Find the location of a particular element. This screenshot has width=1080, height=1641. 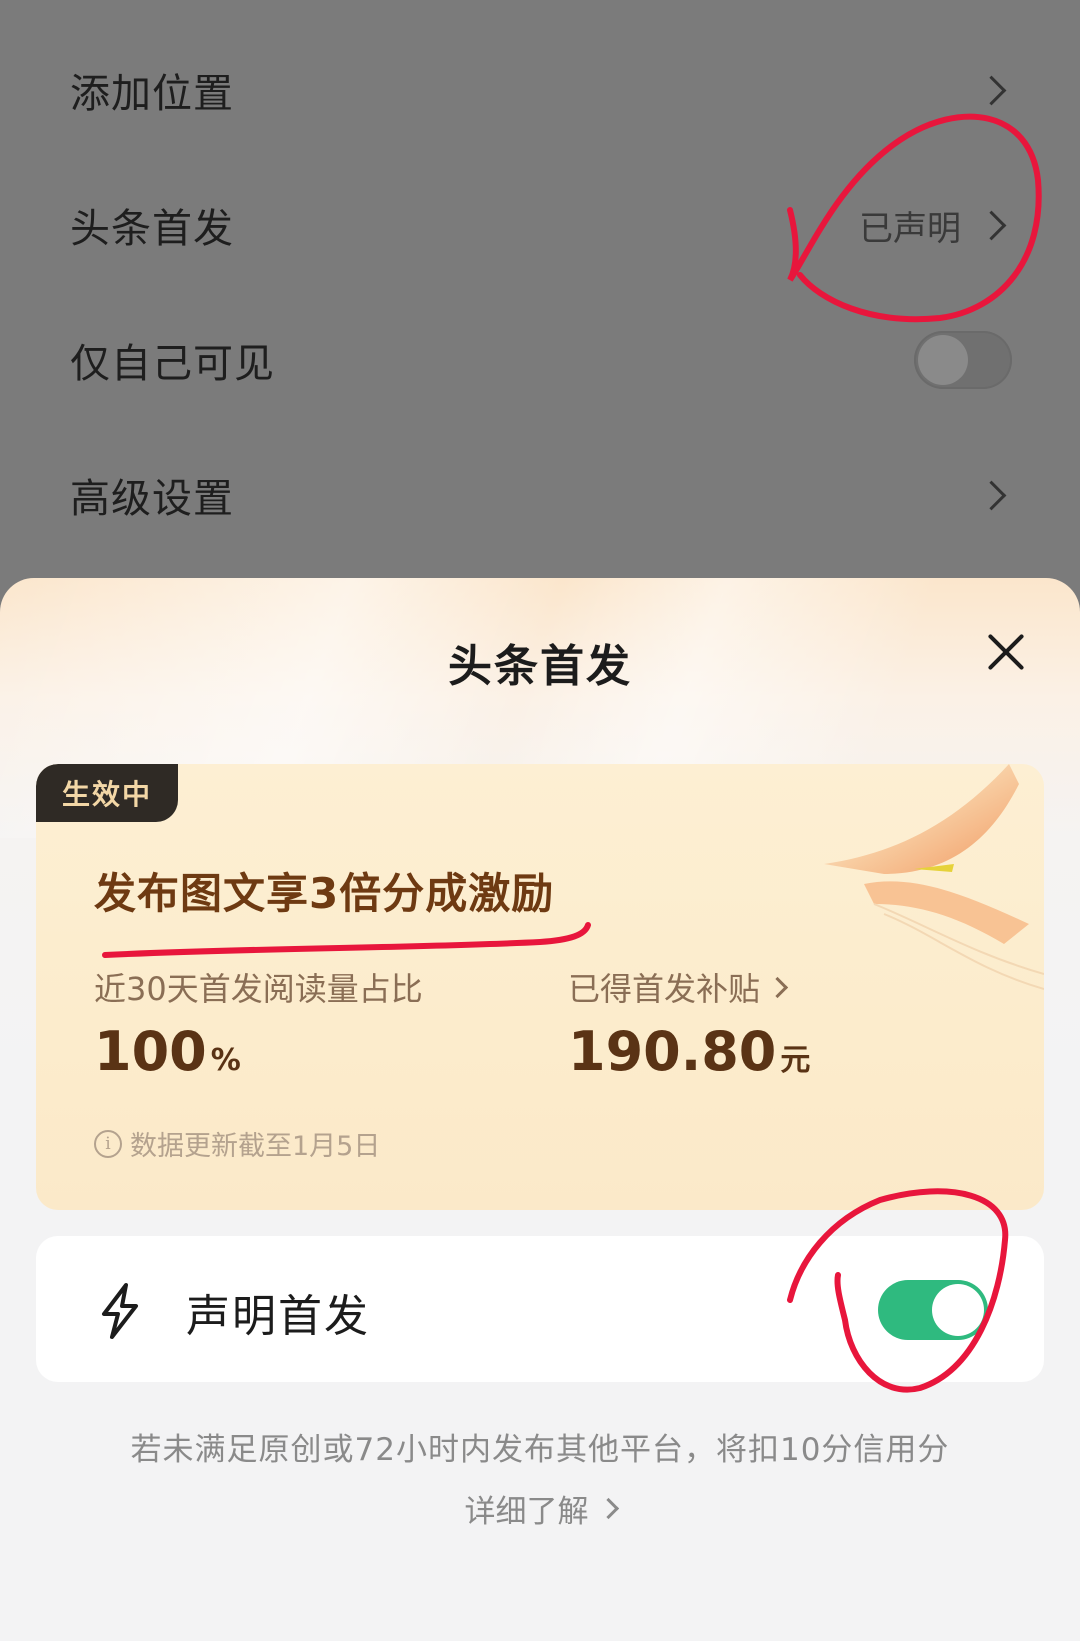

update-note: i 数据更新截至1月5日 is located at coordinates (237, 1143).